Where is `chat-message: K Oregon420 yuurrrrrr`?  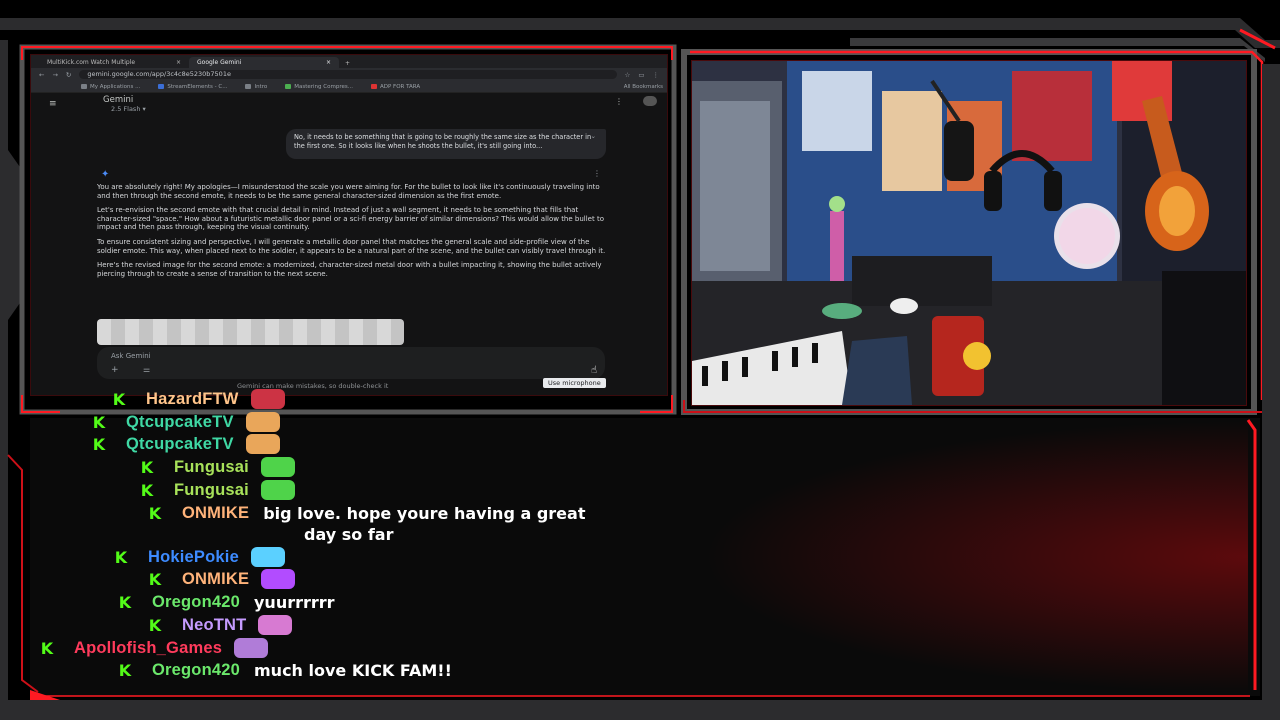 chat-message: K Oregon420 yuurrrrrr is located at coordinates (225, 602).